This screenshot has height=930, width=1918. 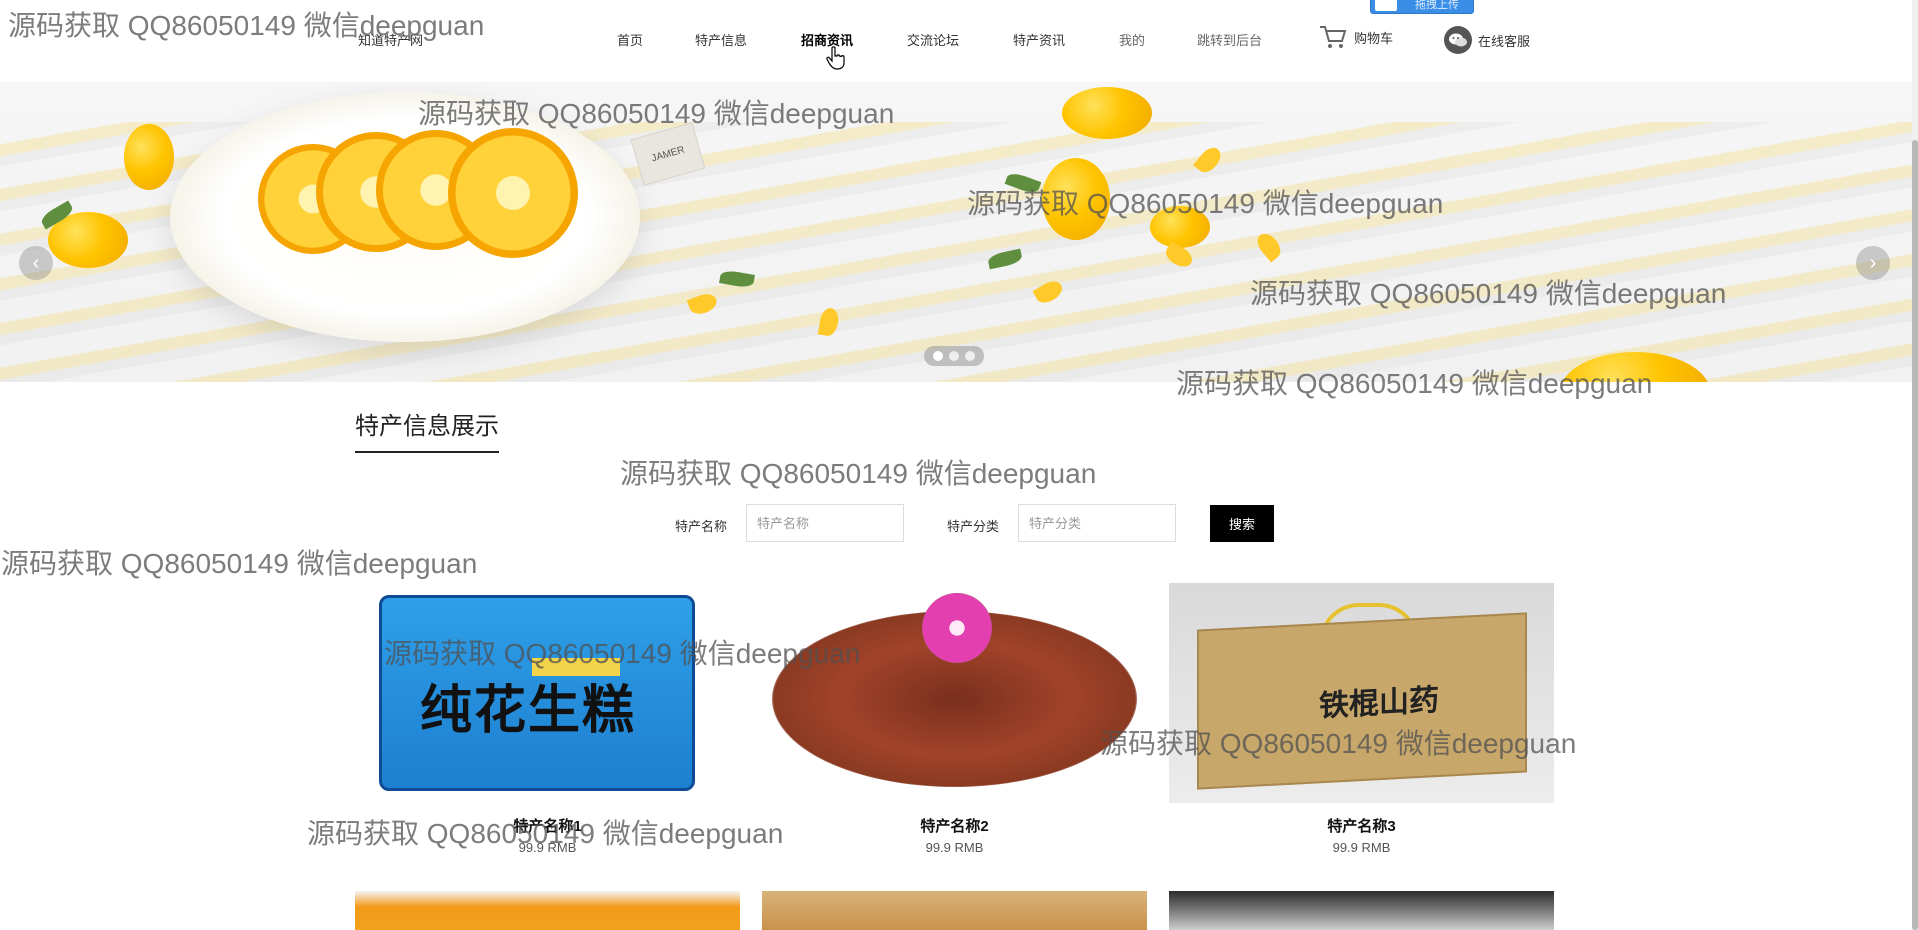 What do you see at coordinates (835, 58) in the screenshot?
I see `hand-cursor-icon` at bounding box center [835, 58].